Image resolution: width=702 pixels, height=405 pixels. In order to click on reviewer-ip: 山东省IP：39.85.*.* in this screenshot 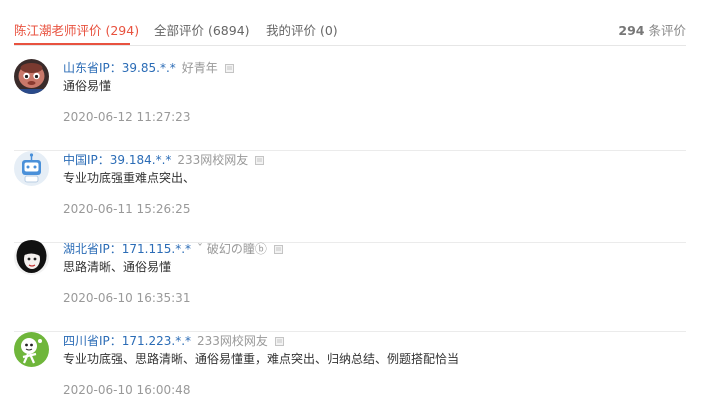, I will do `click(119, 68)`.